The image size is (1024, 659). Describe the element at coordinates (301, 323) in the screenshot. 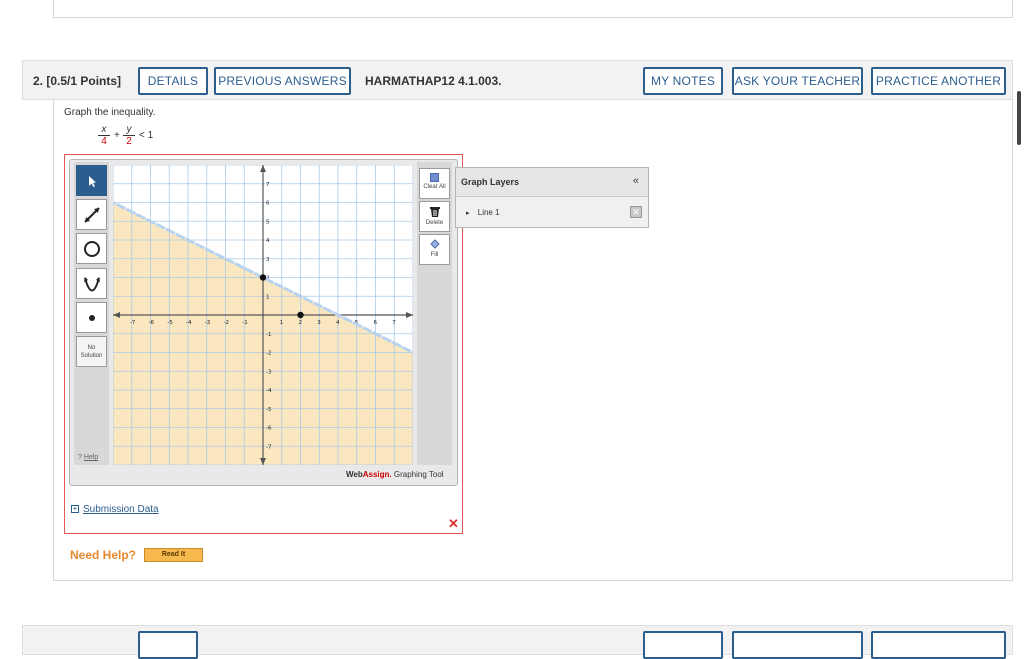

I see `x-tick-label: 2` at that location.